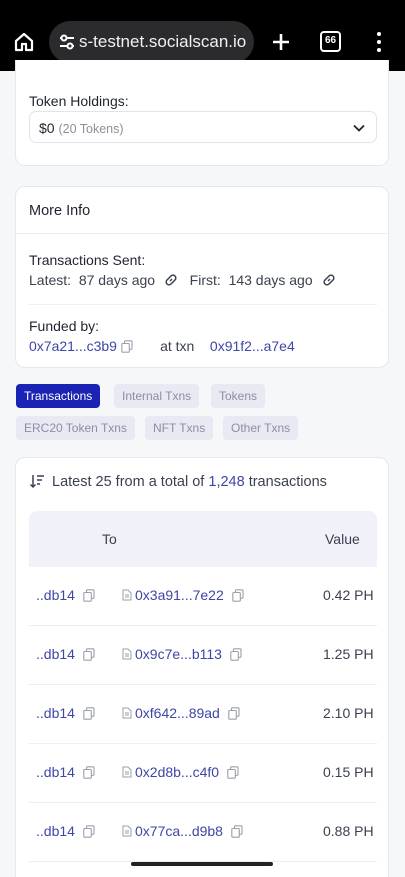  Describe the element at coordinates (179, 831) in the screenshot. I see `to-address-link: 0x77ca...d9b8` at that location.